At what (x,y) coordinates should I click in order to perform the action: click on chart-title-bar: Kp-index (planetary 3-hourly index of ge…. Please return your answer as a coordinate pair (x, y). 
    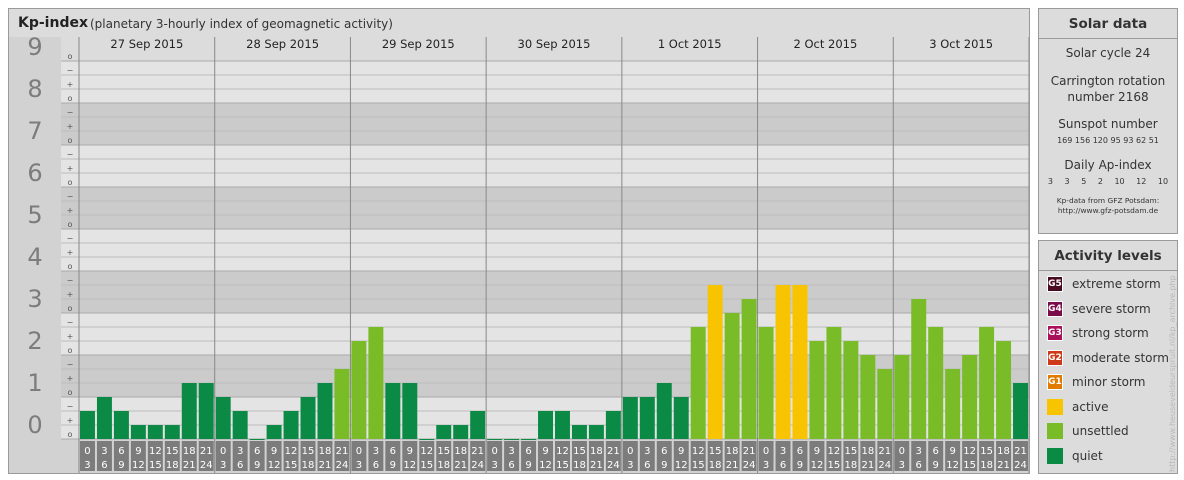
    Looking at the image, I should click on (519, 23).